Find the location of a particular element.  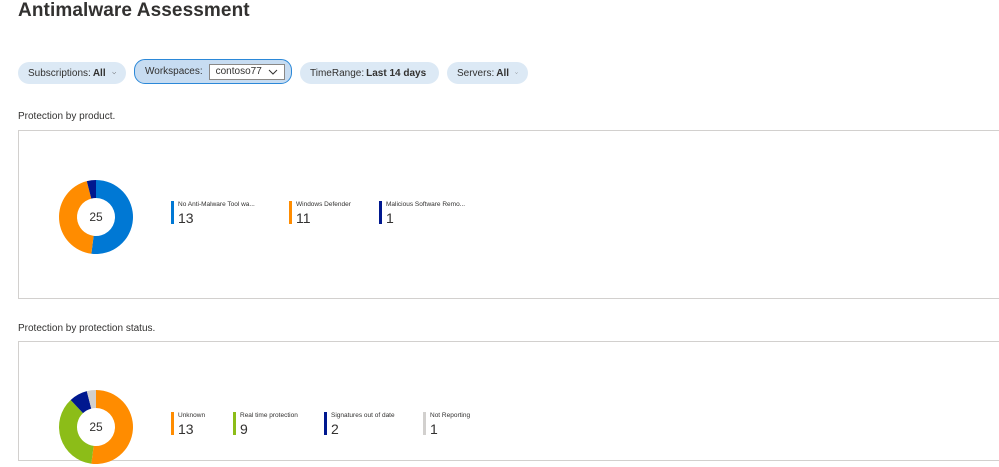

workspaces-filter: Workspaces: contoso77 is located at coordinates (213, 71).